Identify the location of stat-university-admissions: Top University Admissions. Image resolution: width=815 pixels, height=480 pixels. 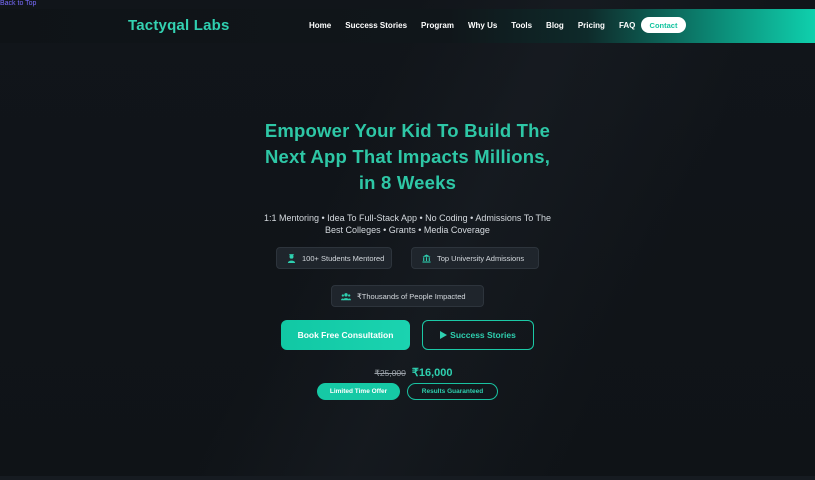
(475, 258).